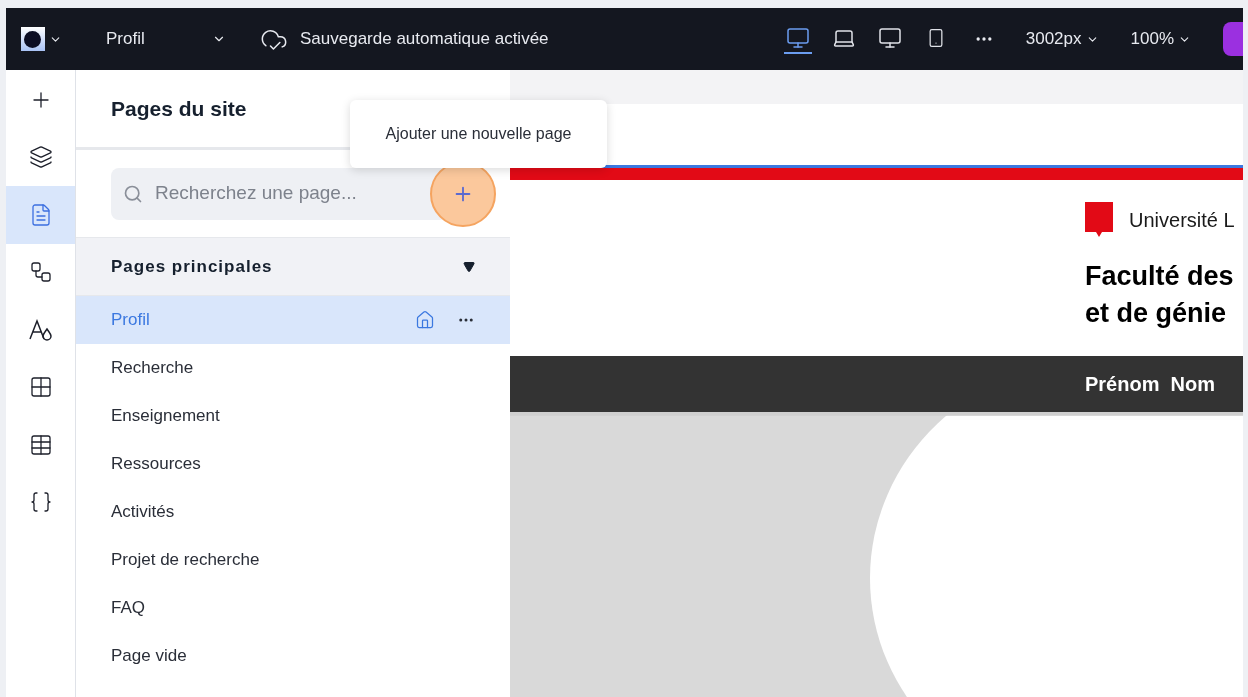  Describe the element at coordinates (1233, 39) in the screenshot. I see `action-button` at that location.